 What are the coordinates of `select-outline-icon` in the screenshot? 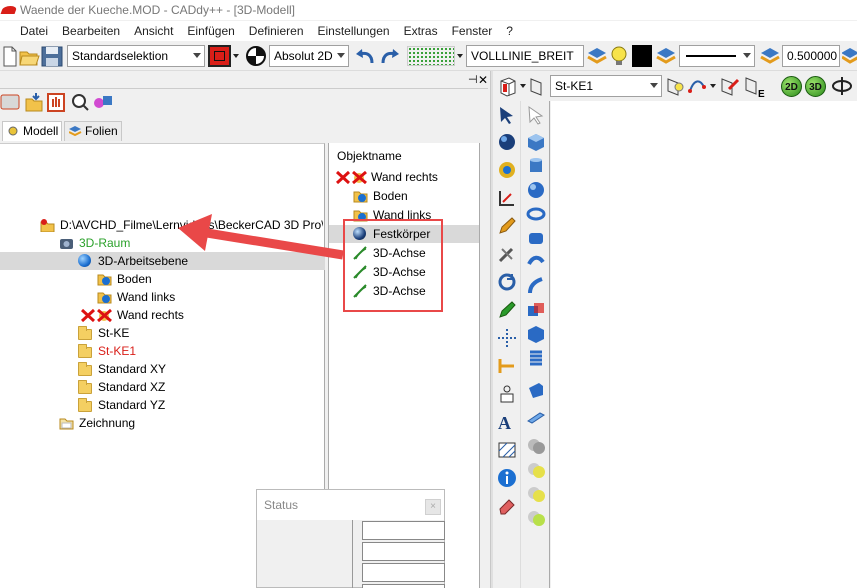 It's located at (536, 115).